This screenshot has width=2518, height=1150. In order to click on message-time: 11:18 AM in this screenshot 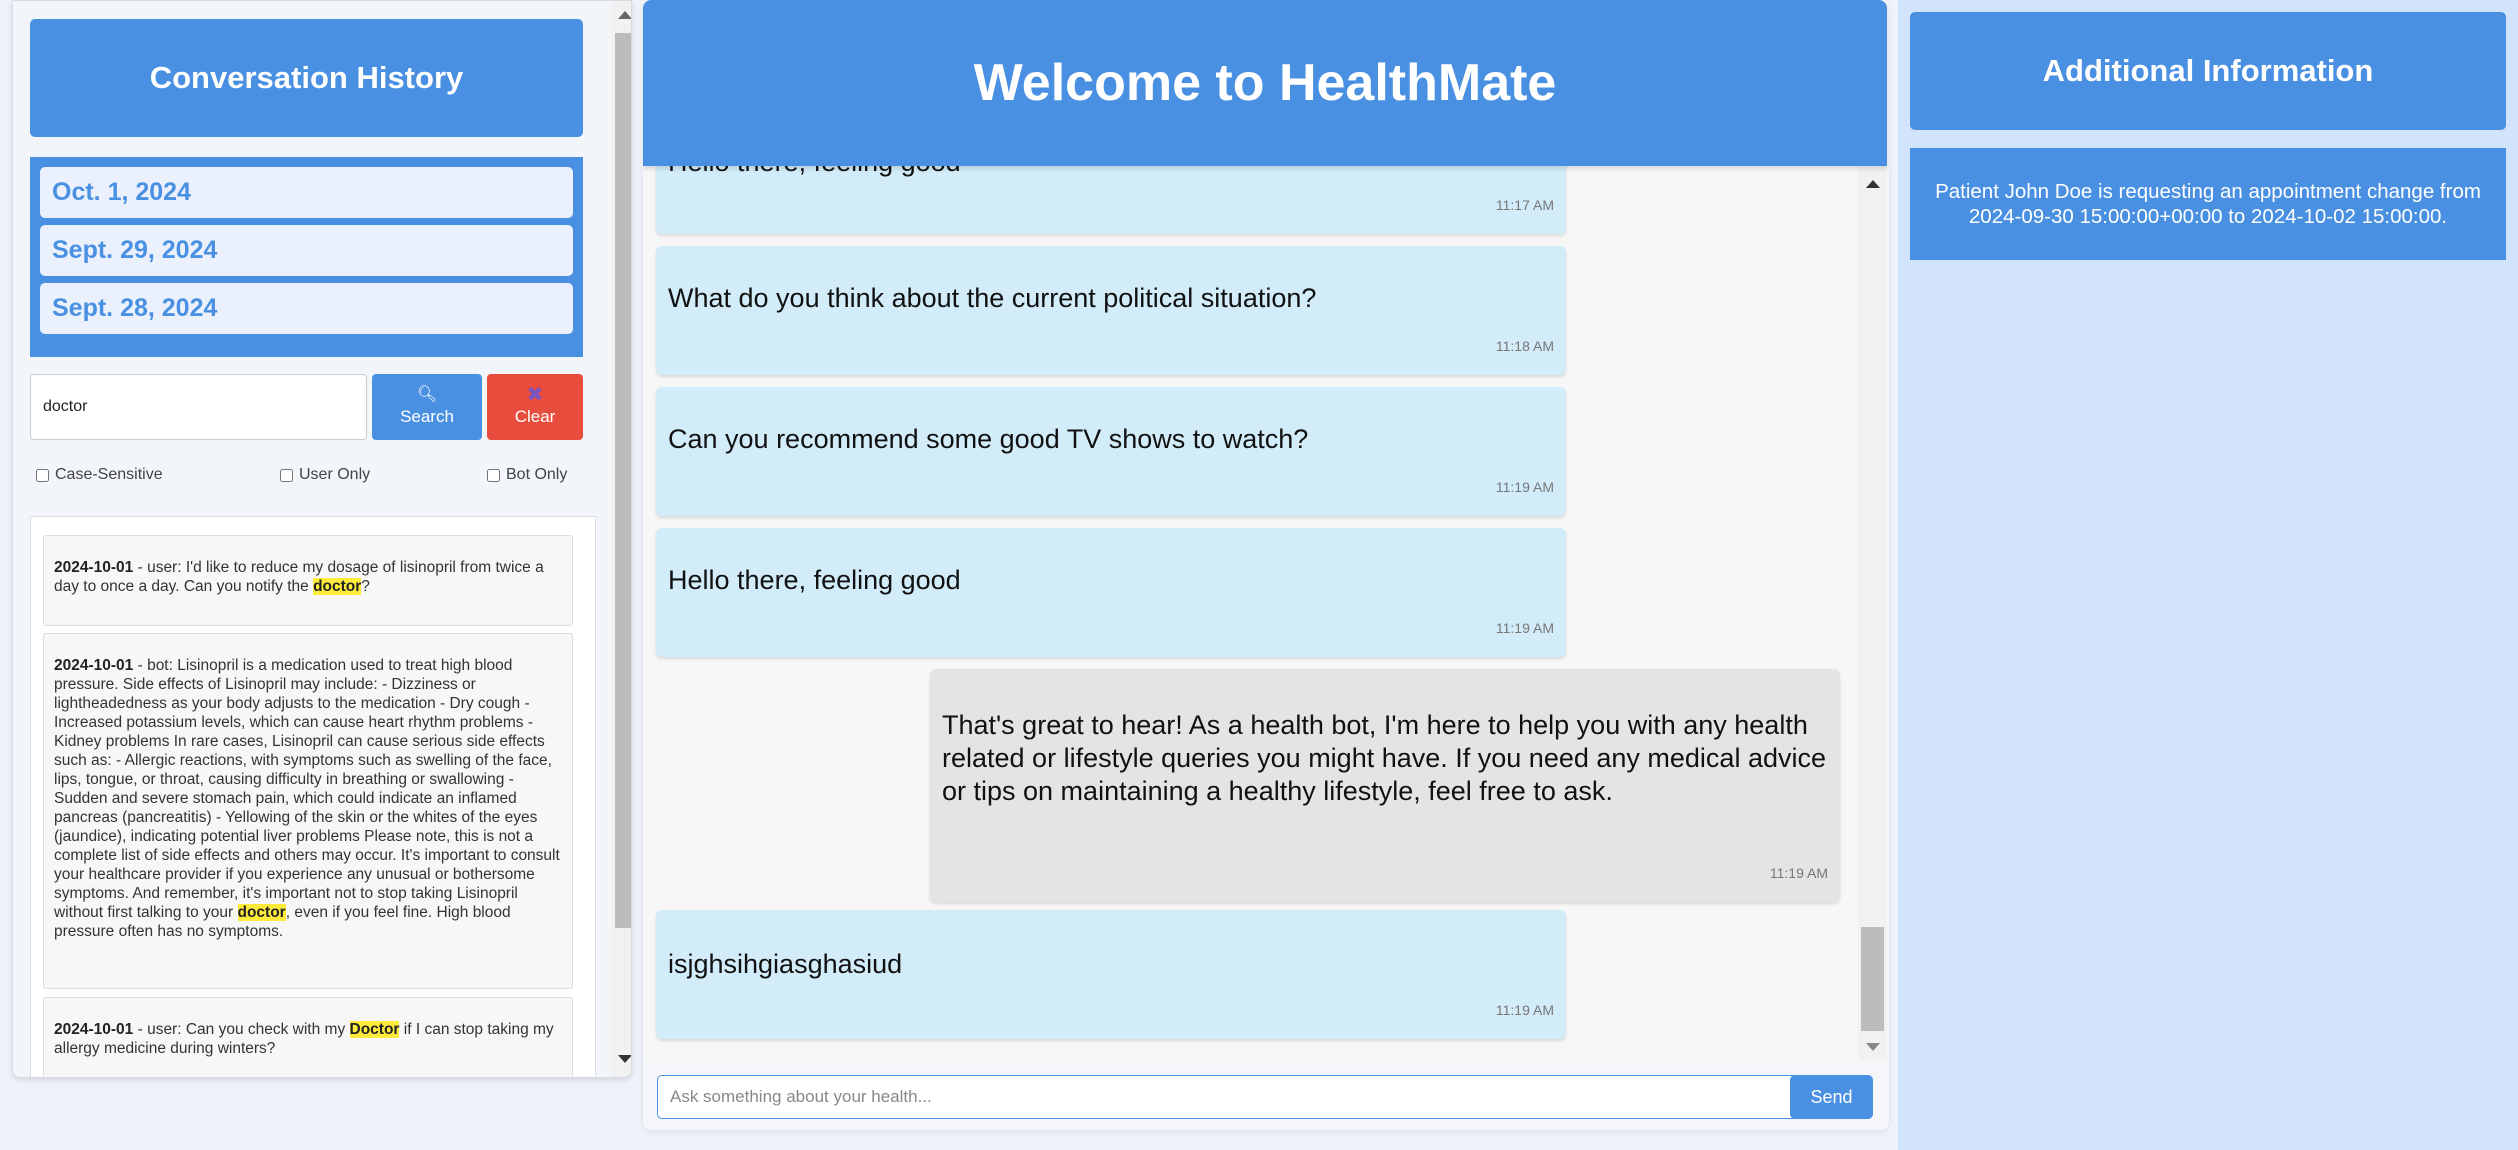, I will do `click(1524, 346)`.